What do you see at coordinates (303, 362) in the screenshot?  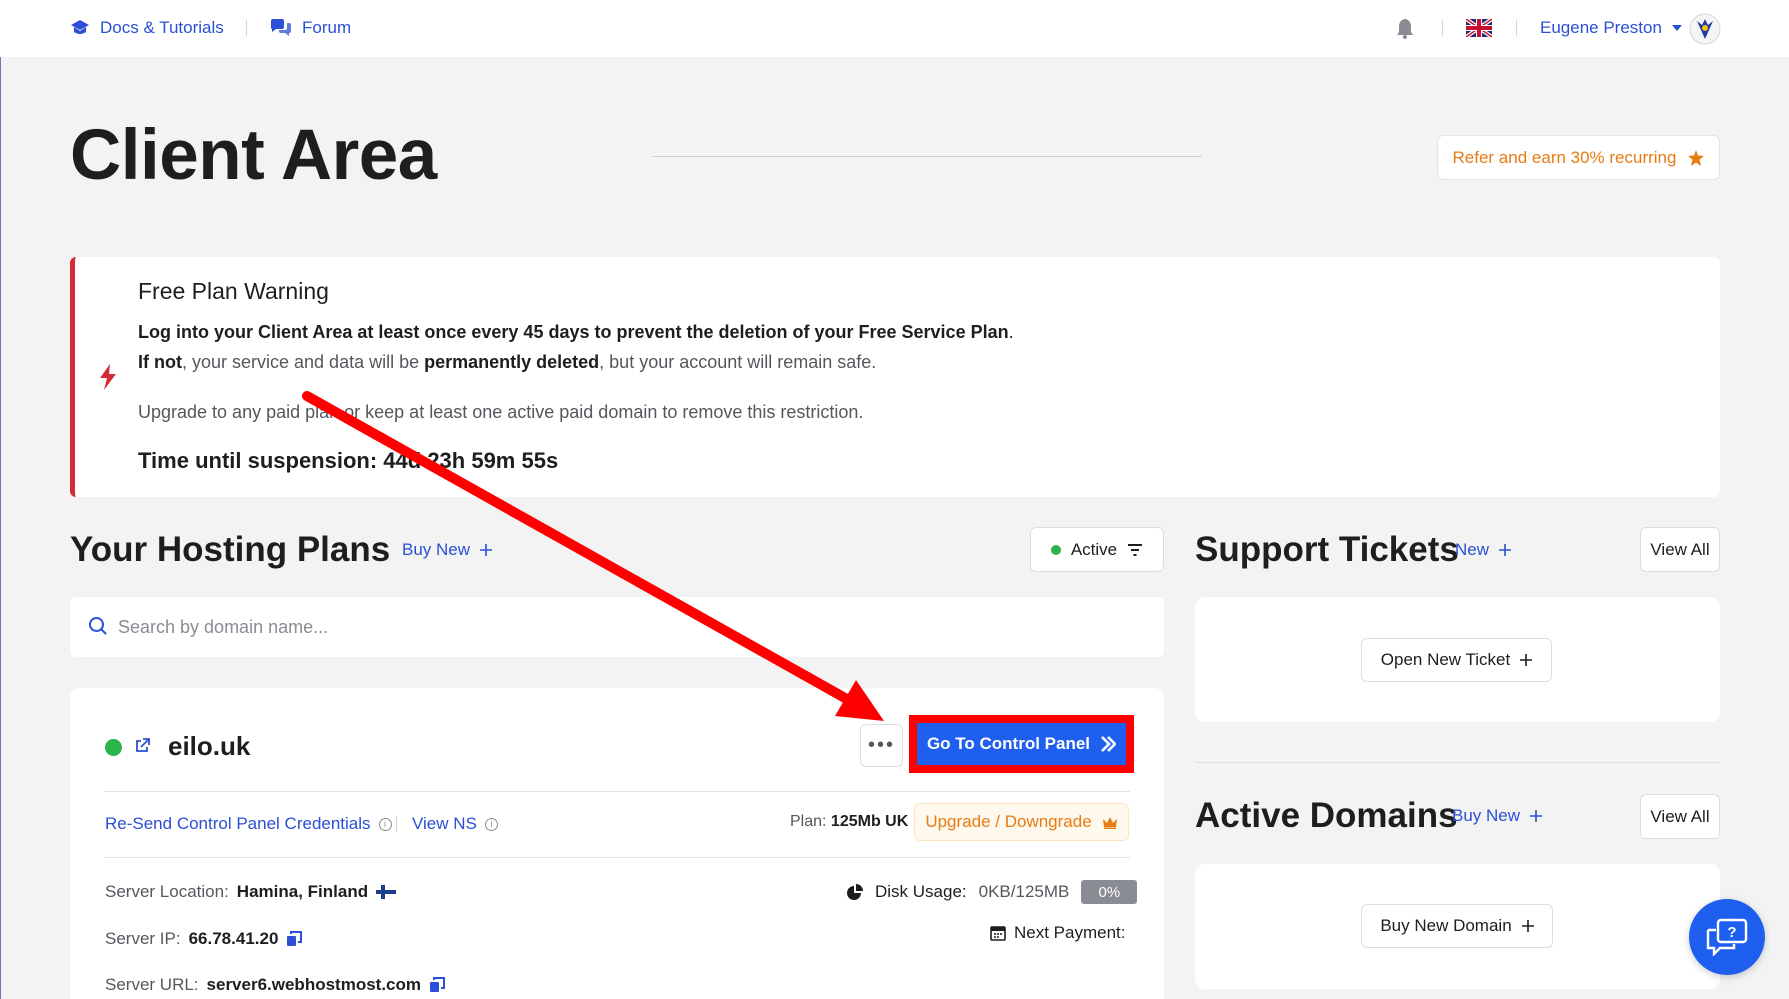 I see `warning-line-2-text: , your service and data will be` at bounding box center [303, 362].